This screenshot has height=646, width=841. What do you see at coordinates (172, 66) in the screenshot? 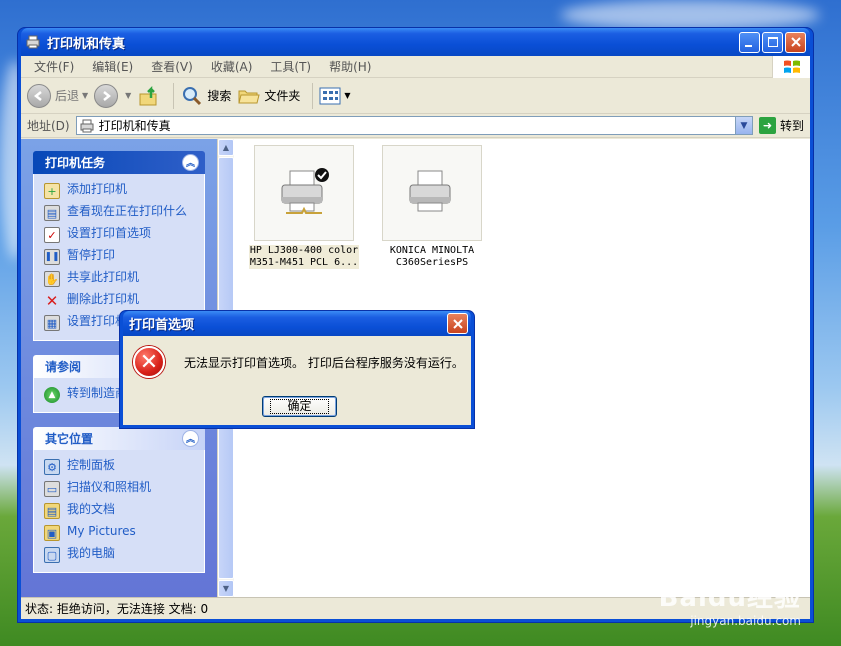
I see `menu-view: 查看(V)` at bounding box center [172, 66].